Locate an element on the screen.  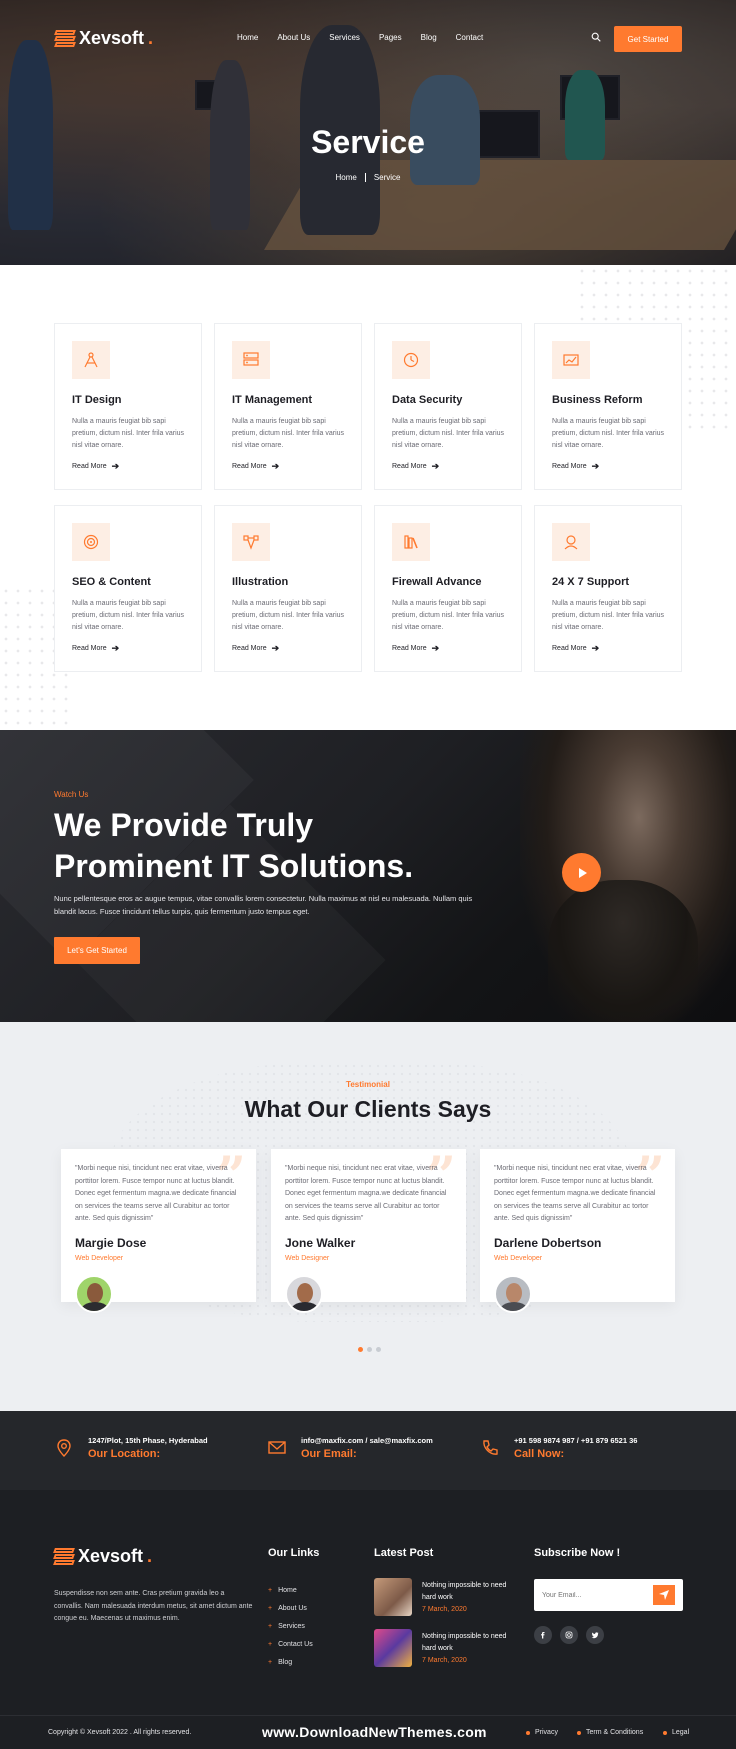
post-date: 7 March, 2020 is located at coordinates (444, 1660).